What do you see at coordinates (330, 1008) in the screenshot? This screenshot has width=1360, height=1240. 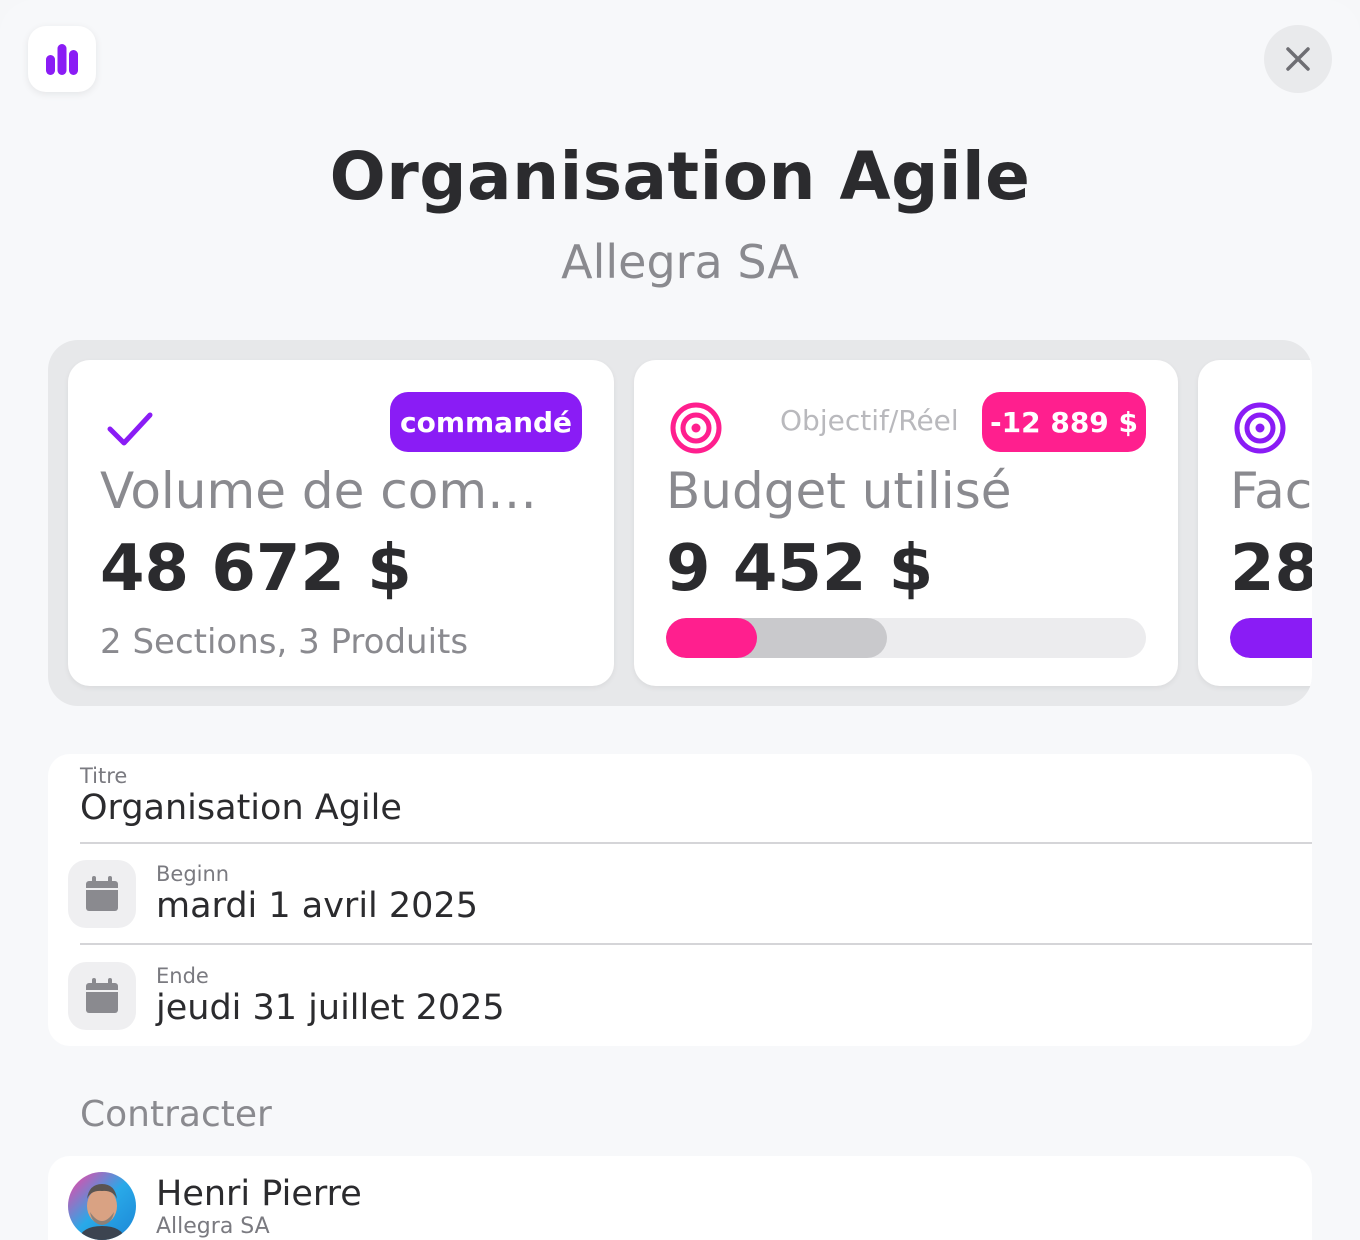 I see `end-date-field: jeudi 31 juillet 2025` at bounding box center [330, 1008].